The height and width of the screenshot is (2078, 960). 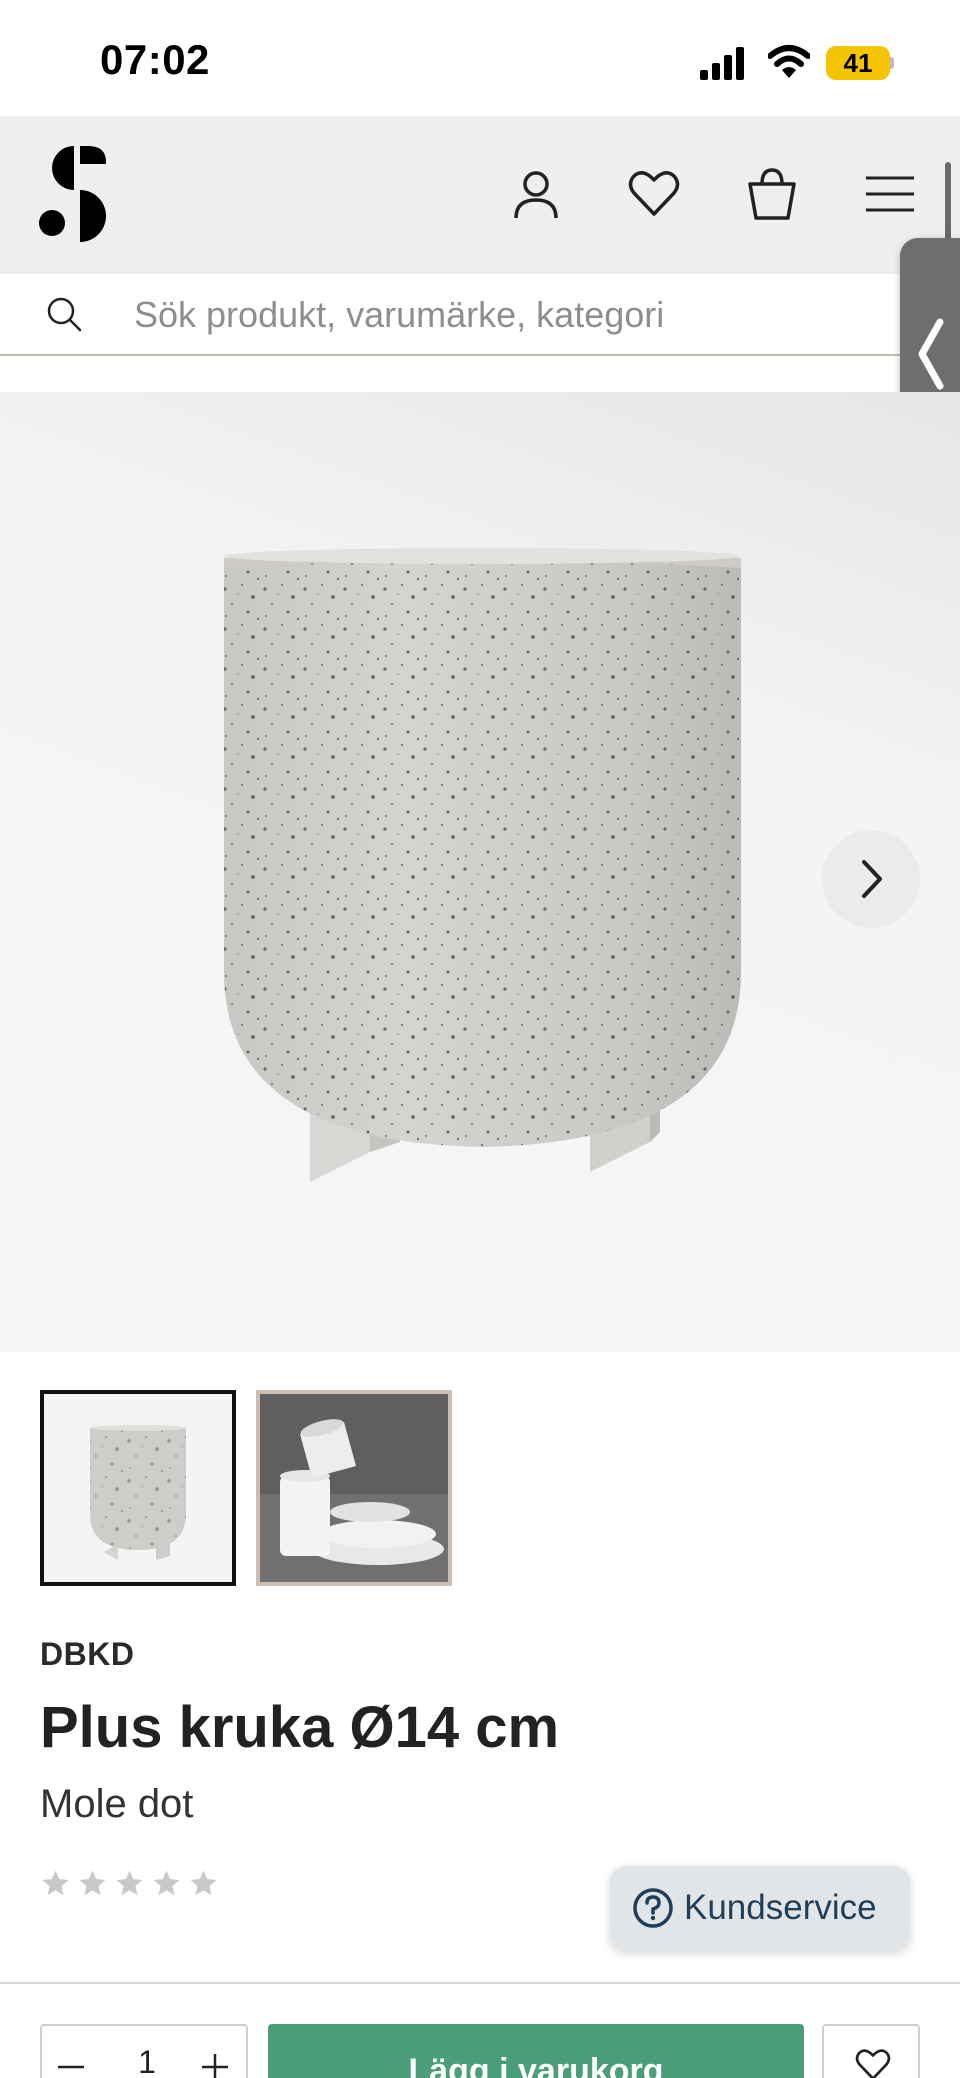 What do you see at coordinates (780, 1907) in the screenshot?
I see `customer-service-label: Kundservice` at bounding box center [780, 1907].